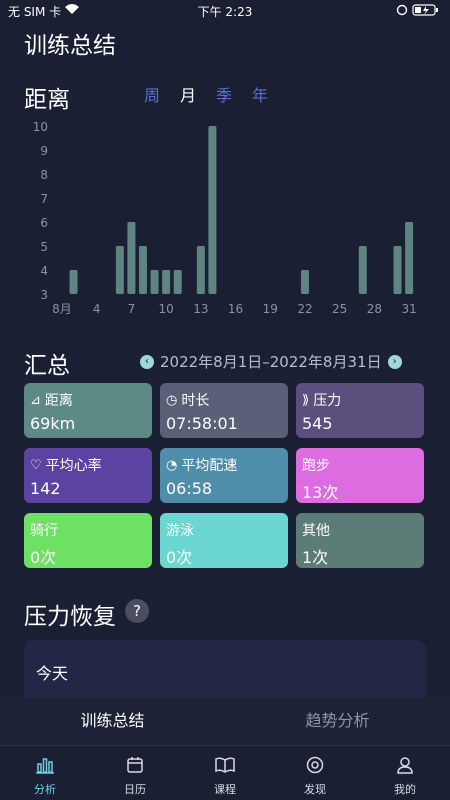 This screenshot has height=800, width=450. Describe the element at coordinates (189, 488) in the screenshot. I see `summary-card-value: 06:58` at that location.